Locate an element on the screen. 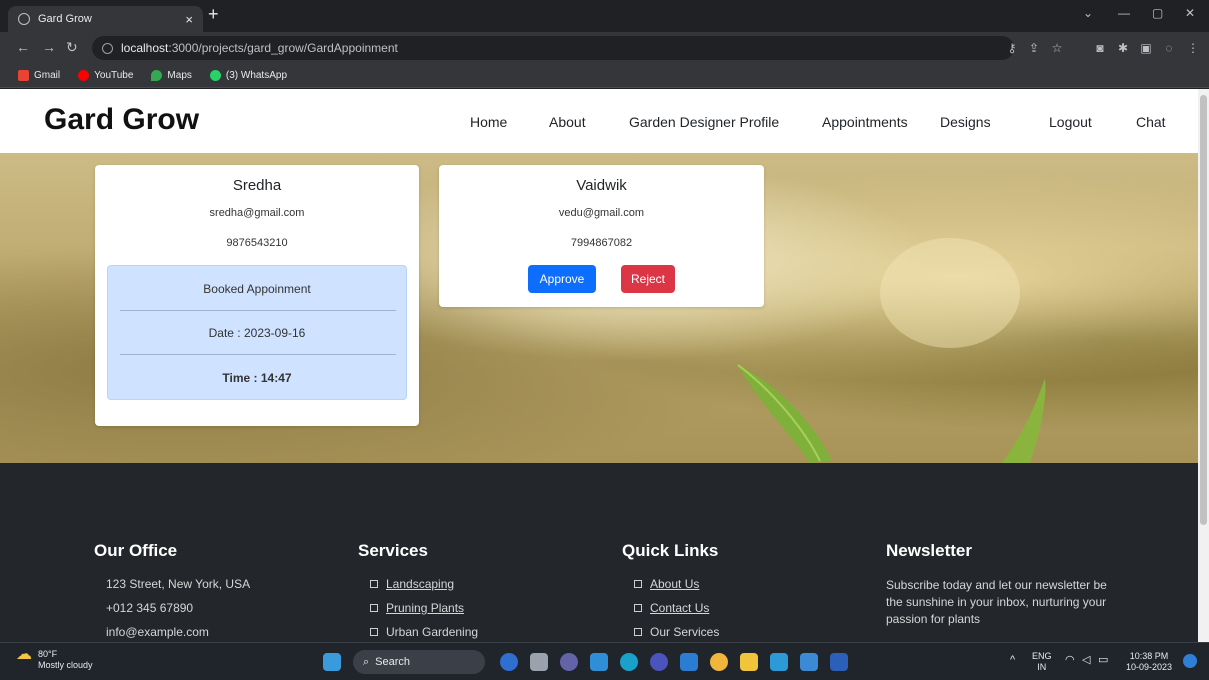  teams-icon is located at coordinates (569, 662).